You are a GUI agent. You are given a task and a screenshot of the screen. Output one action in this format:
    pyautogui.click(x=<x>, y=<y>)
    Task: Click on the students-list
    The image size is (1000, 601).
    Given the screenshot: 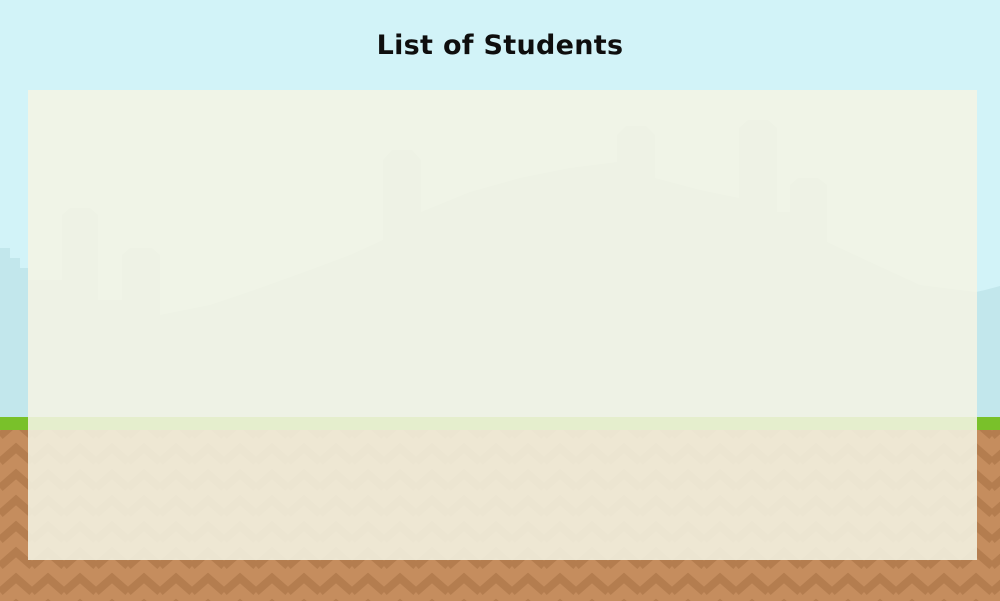 What is the action you would take?
    pyautogui.click(x=502, y=106)
    